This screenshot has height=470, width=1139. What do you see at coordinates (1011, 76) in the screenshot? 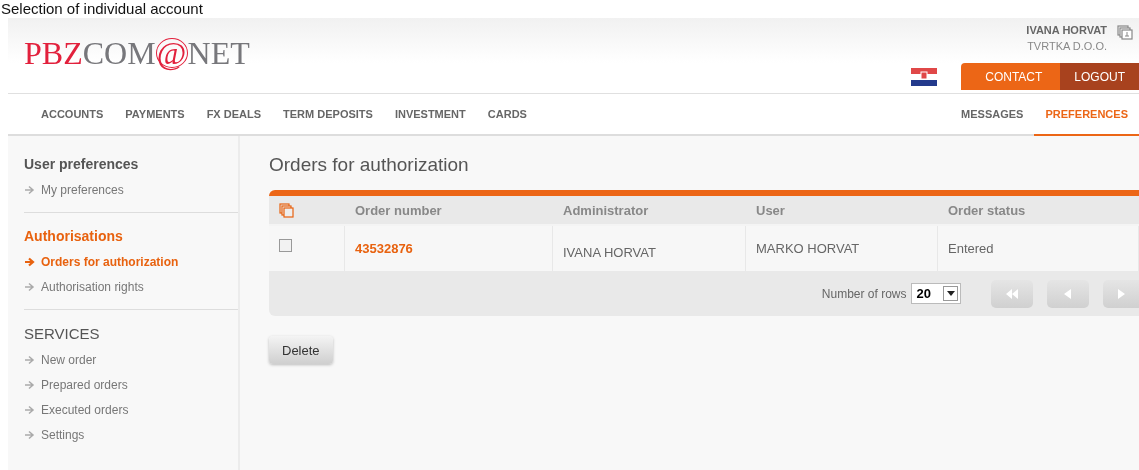
I see `contact-button: CONTACT` at bounding box center [1011, 76].